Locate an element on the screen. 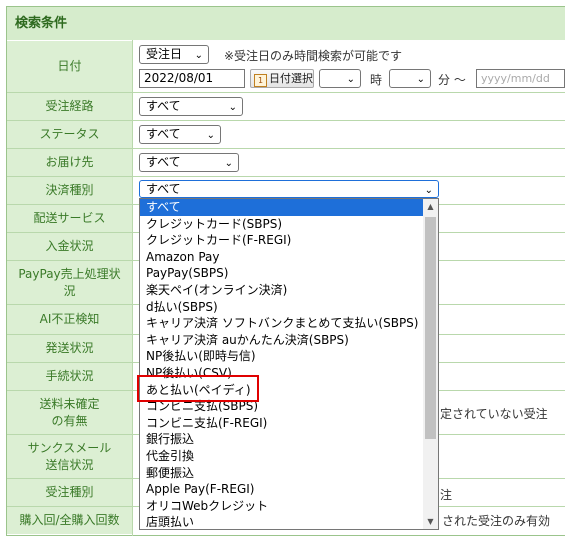 This screenshot has height=538, width=565. label-ai-fraud: AI不正検知 is located at coordinates (69, 319).